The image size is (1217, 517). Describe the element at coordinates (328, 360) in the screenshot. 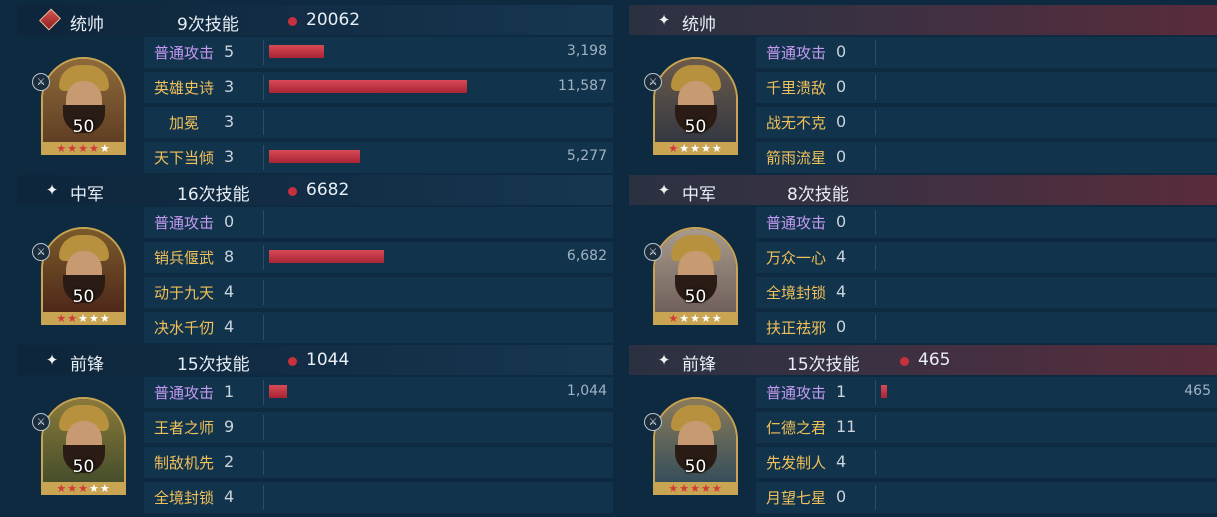

I see `damage-total: 1044` at that location.